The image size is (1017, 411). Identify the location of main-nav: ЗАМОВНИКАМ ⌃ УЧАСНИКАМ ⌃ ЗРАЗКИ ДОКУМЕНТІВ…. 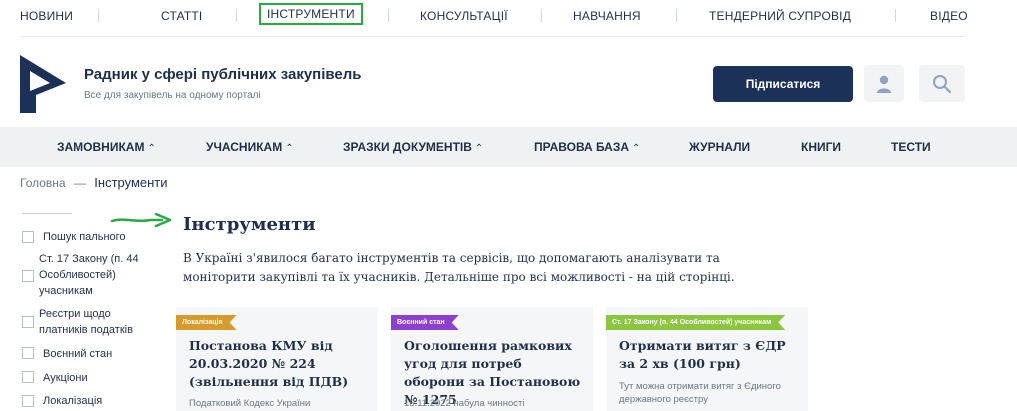
(508, 147).